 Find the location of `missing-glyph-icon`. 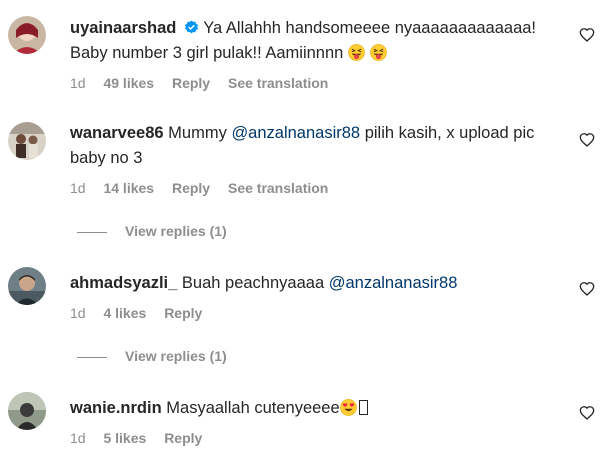

missing-glyph-icon is located at coordinates (363, 407).